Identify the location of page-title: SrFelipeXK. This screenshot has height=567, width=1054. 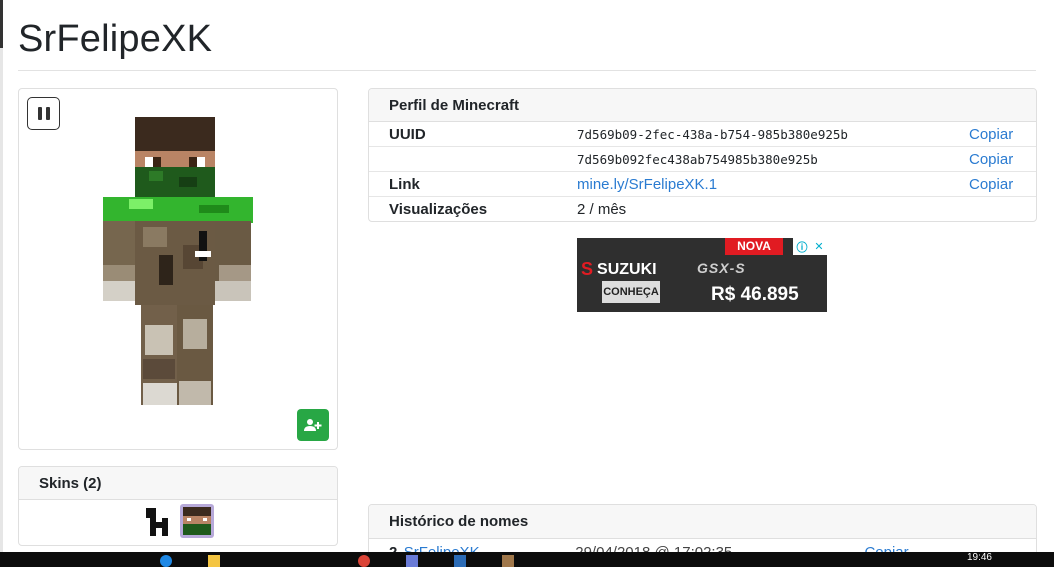
(115, 39).